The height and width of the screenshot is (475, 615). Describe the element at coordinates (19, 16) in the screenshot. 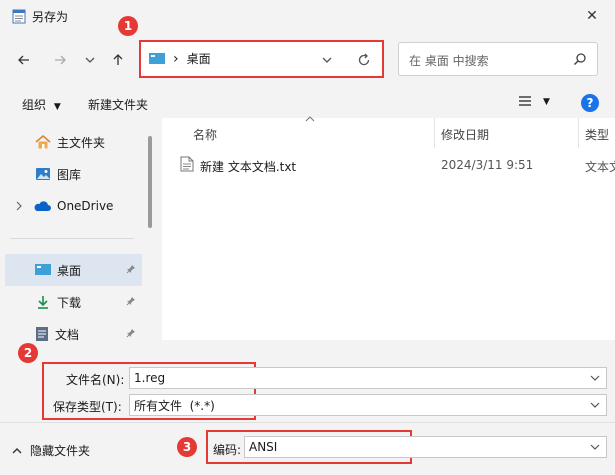

I see `notepad-icon` at that location.